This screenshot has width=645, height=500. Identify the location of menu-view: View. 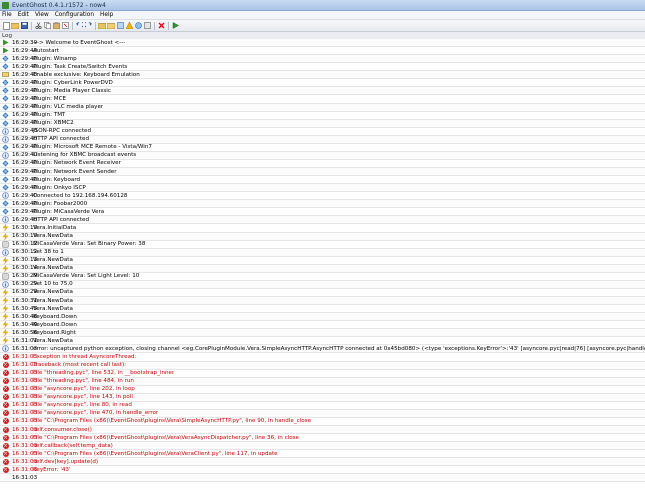
(42, 15).